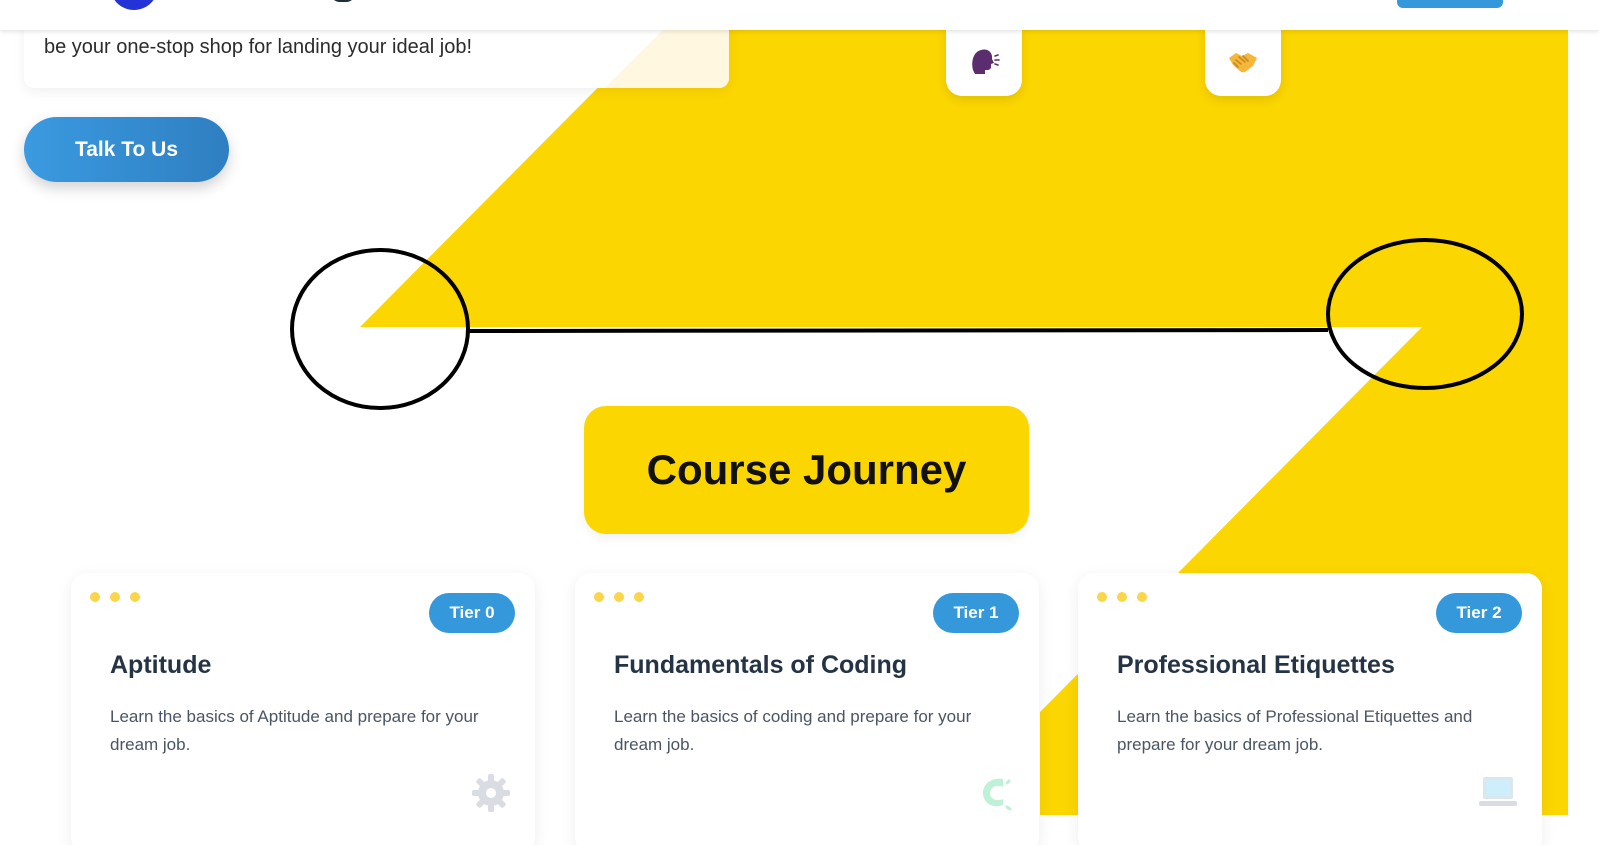 The width and height of the screenshot is (1599, 845). What do you see at coordinates (976, 613) in the screenshot?
I see `tier-badge: Tier 1` at bounding box center [976, 613].